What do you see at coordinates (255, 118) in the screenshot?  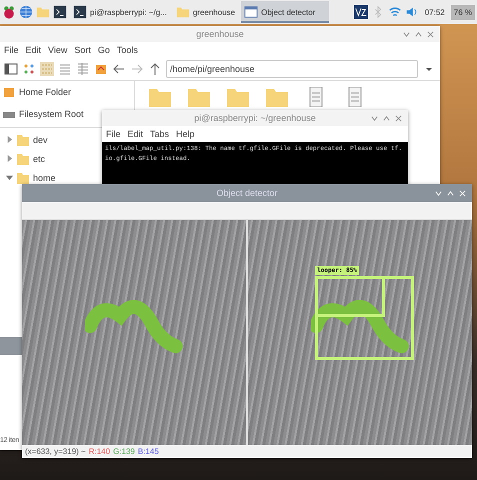 I see `window-title: pi@raspberrypi: ~/greenhouse` at bounding box center [255, 118].